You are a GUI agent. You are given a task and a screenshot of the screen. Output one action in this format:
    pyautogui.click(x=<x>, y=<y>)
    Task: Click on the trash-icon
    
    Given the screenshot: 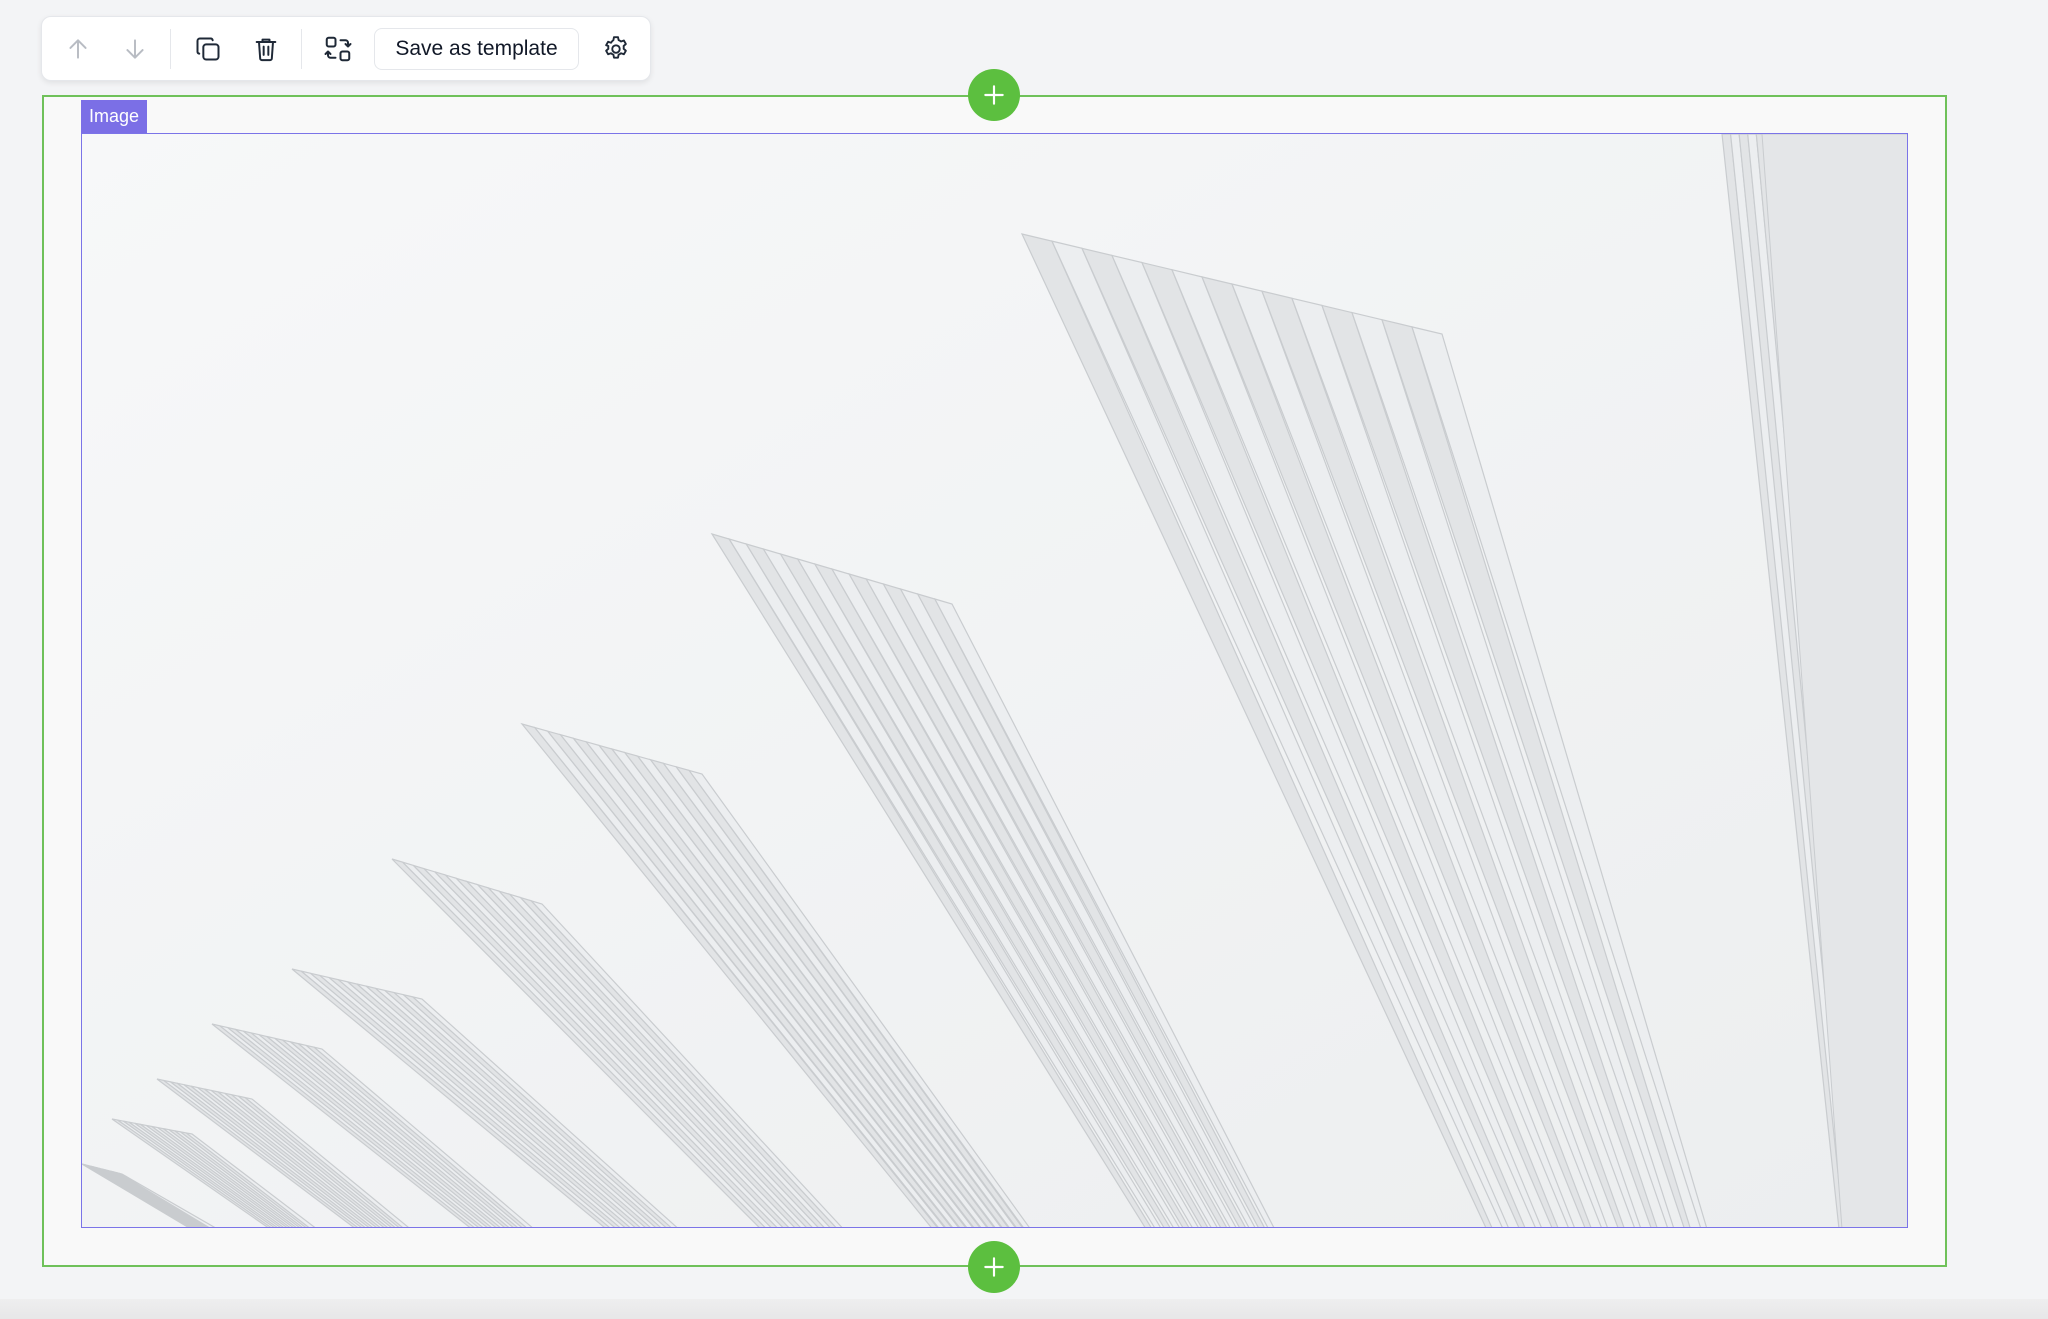 What is the action you would take?
    pyautogui.click(x=266, y=50)
    